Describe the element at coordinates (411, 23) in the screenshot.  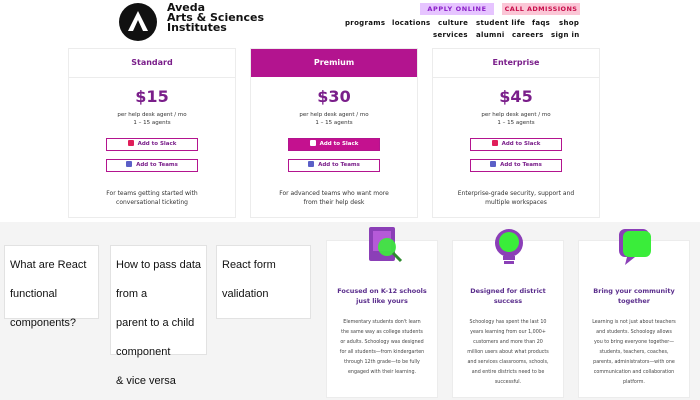
I see `nav-locations: locations` at that location.